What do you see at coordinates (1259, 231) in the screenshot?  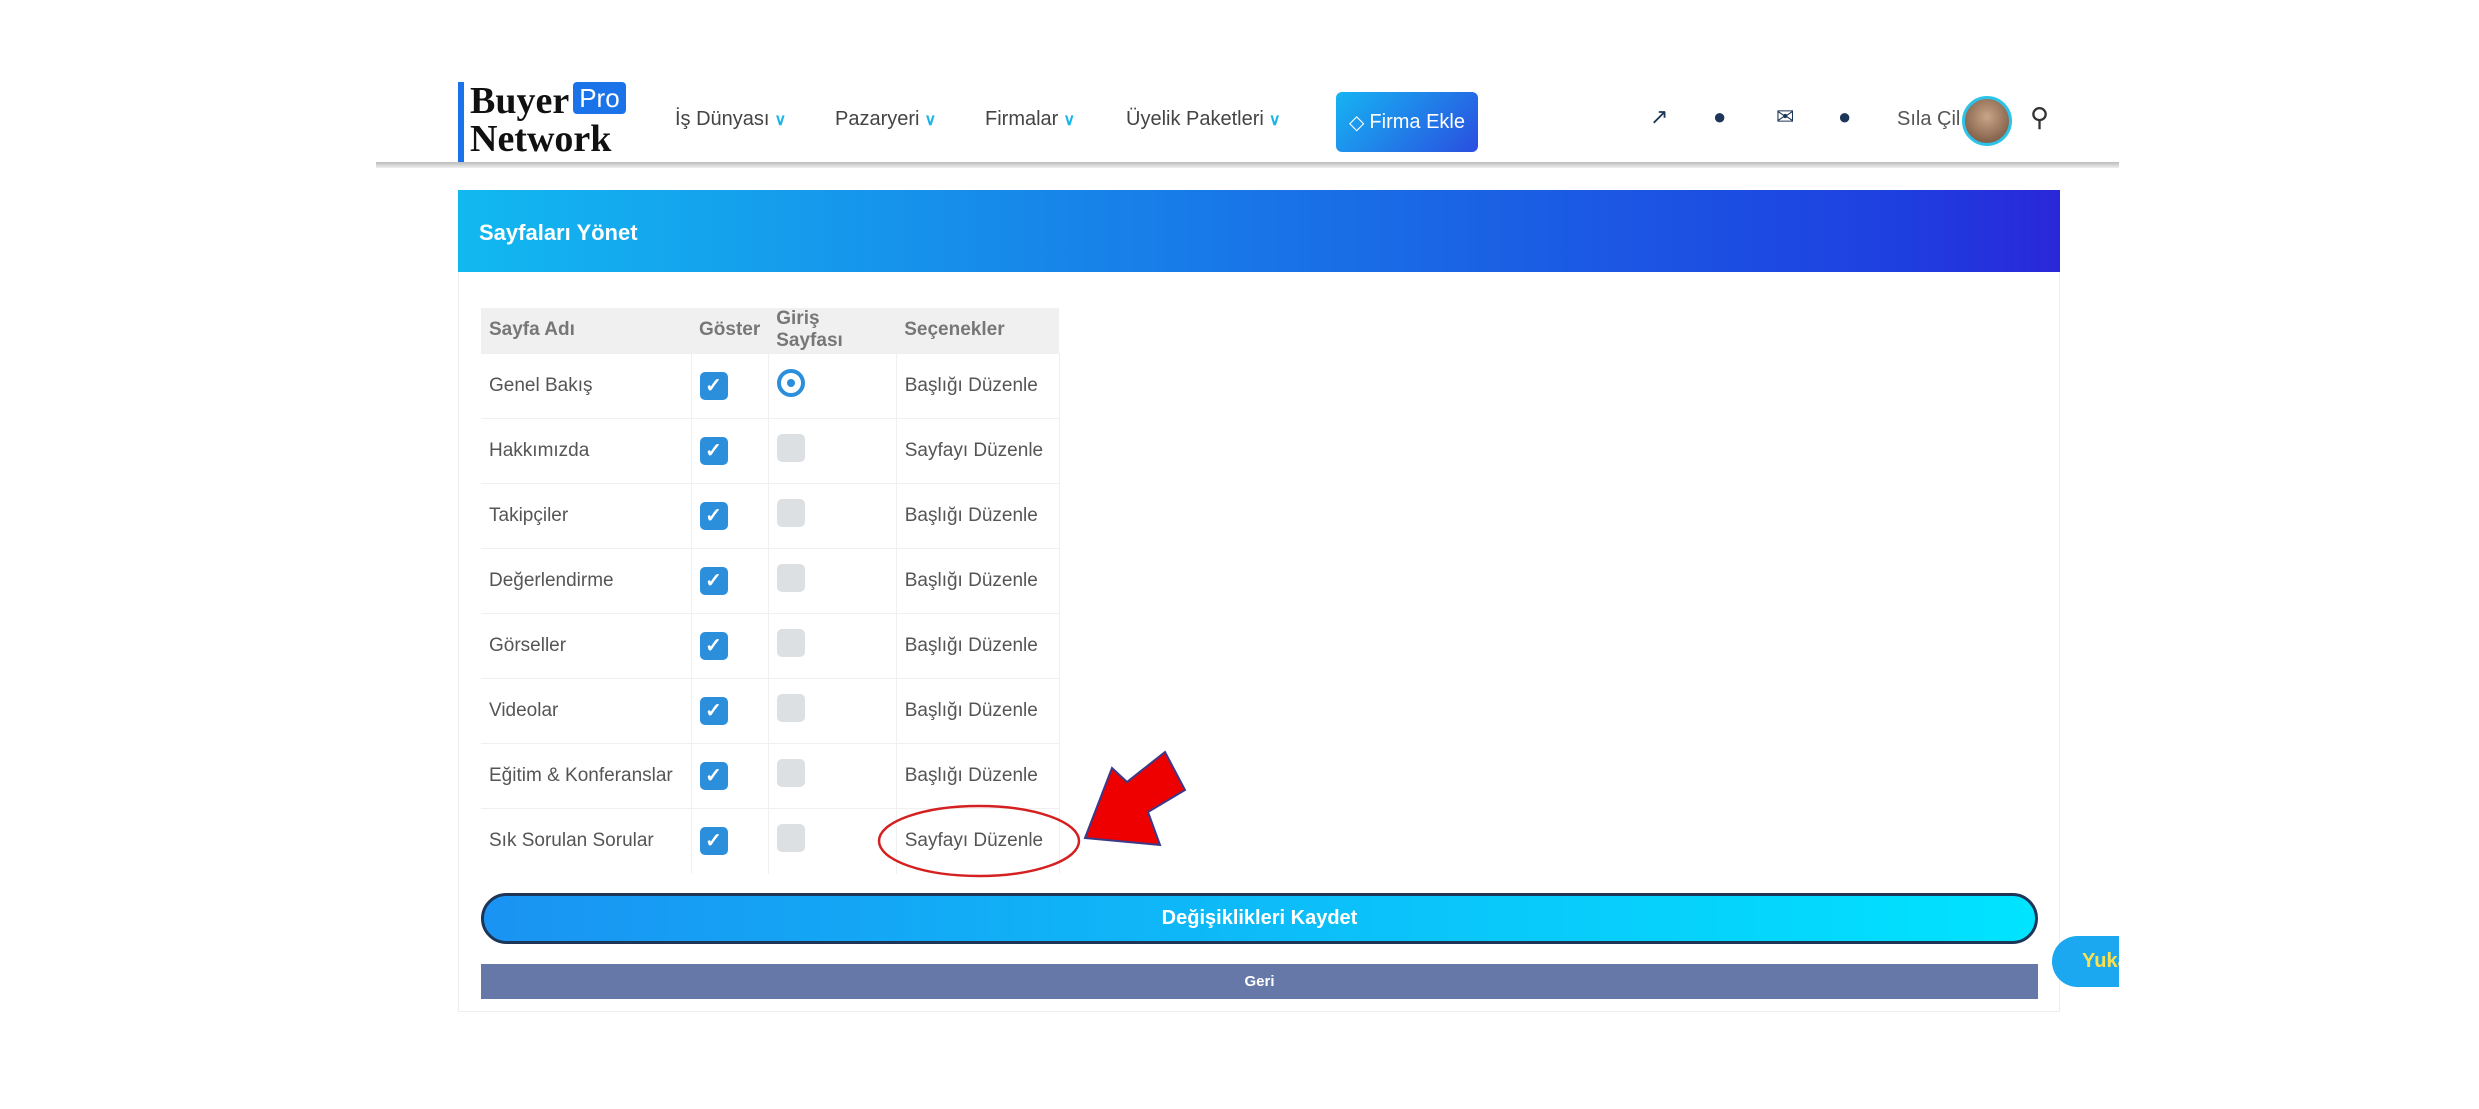 I see `panel-title: Sayfaları Yönet` at bounding box center [1259, 231].